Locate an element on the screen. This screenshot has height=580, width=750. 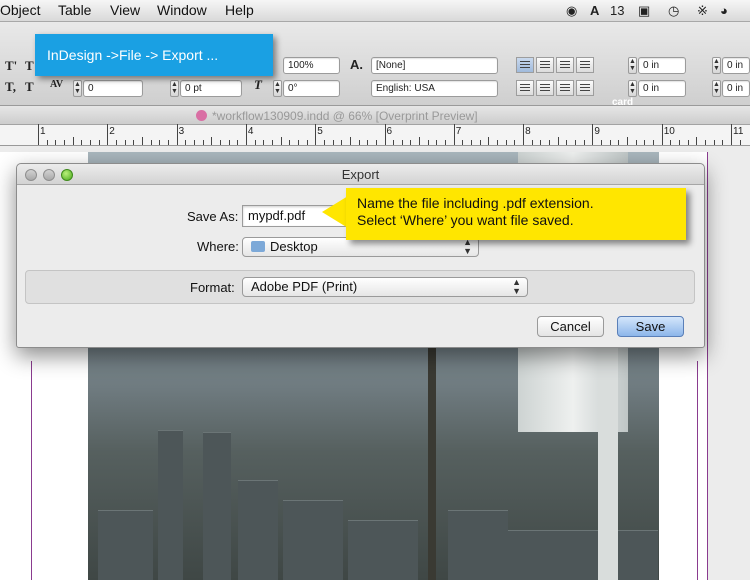
justify-right-button is located at coordinates (565, 88).